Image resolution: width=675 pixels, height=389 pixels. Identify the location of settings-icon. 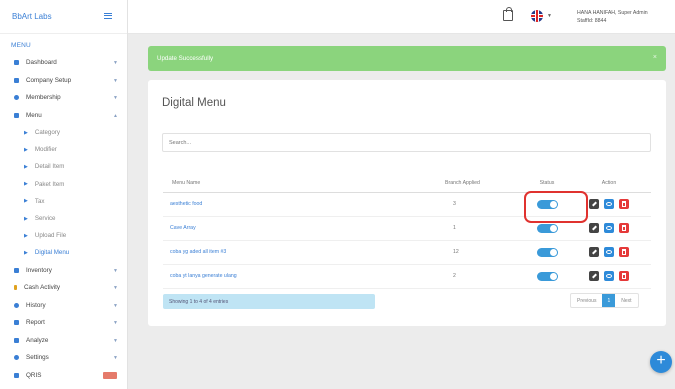
(16, 358).